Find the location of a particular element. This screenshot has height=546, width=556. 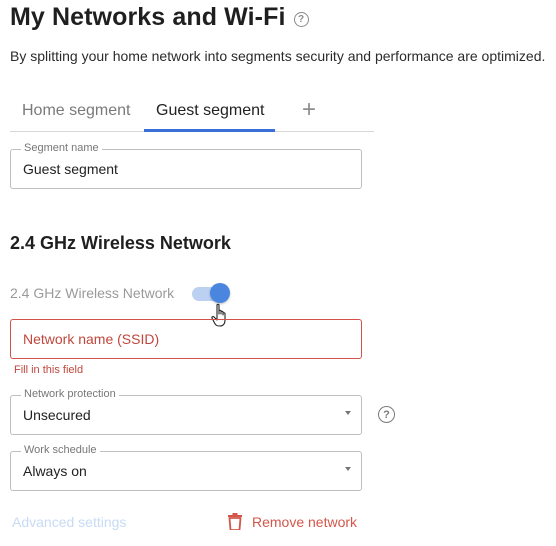

remove-network-label: Remove network is located at coordinates (305, 521).